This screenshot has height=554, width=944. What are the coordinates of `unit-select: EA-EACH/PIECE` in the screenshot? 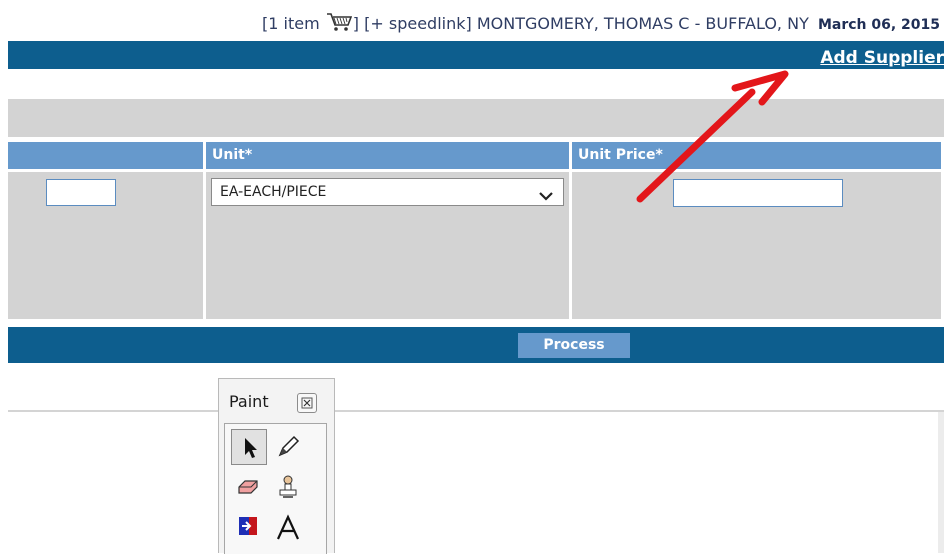 It's located at (387, 192).